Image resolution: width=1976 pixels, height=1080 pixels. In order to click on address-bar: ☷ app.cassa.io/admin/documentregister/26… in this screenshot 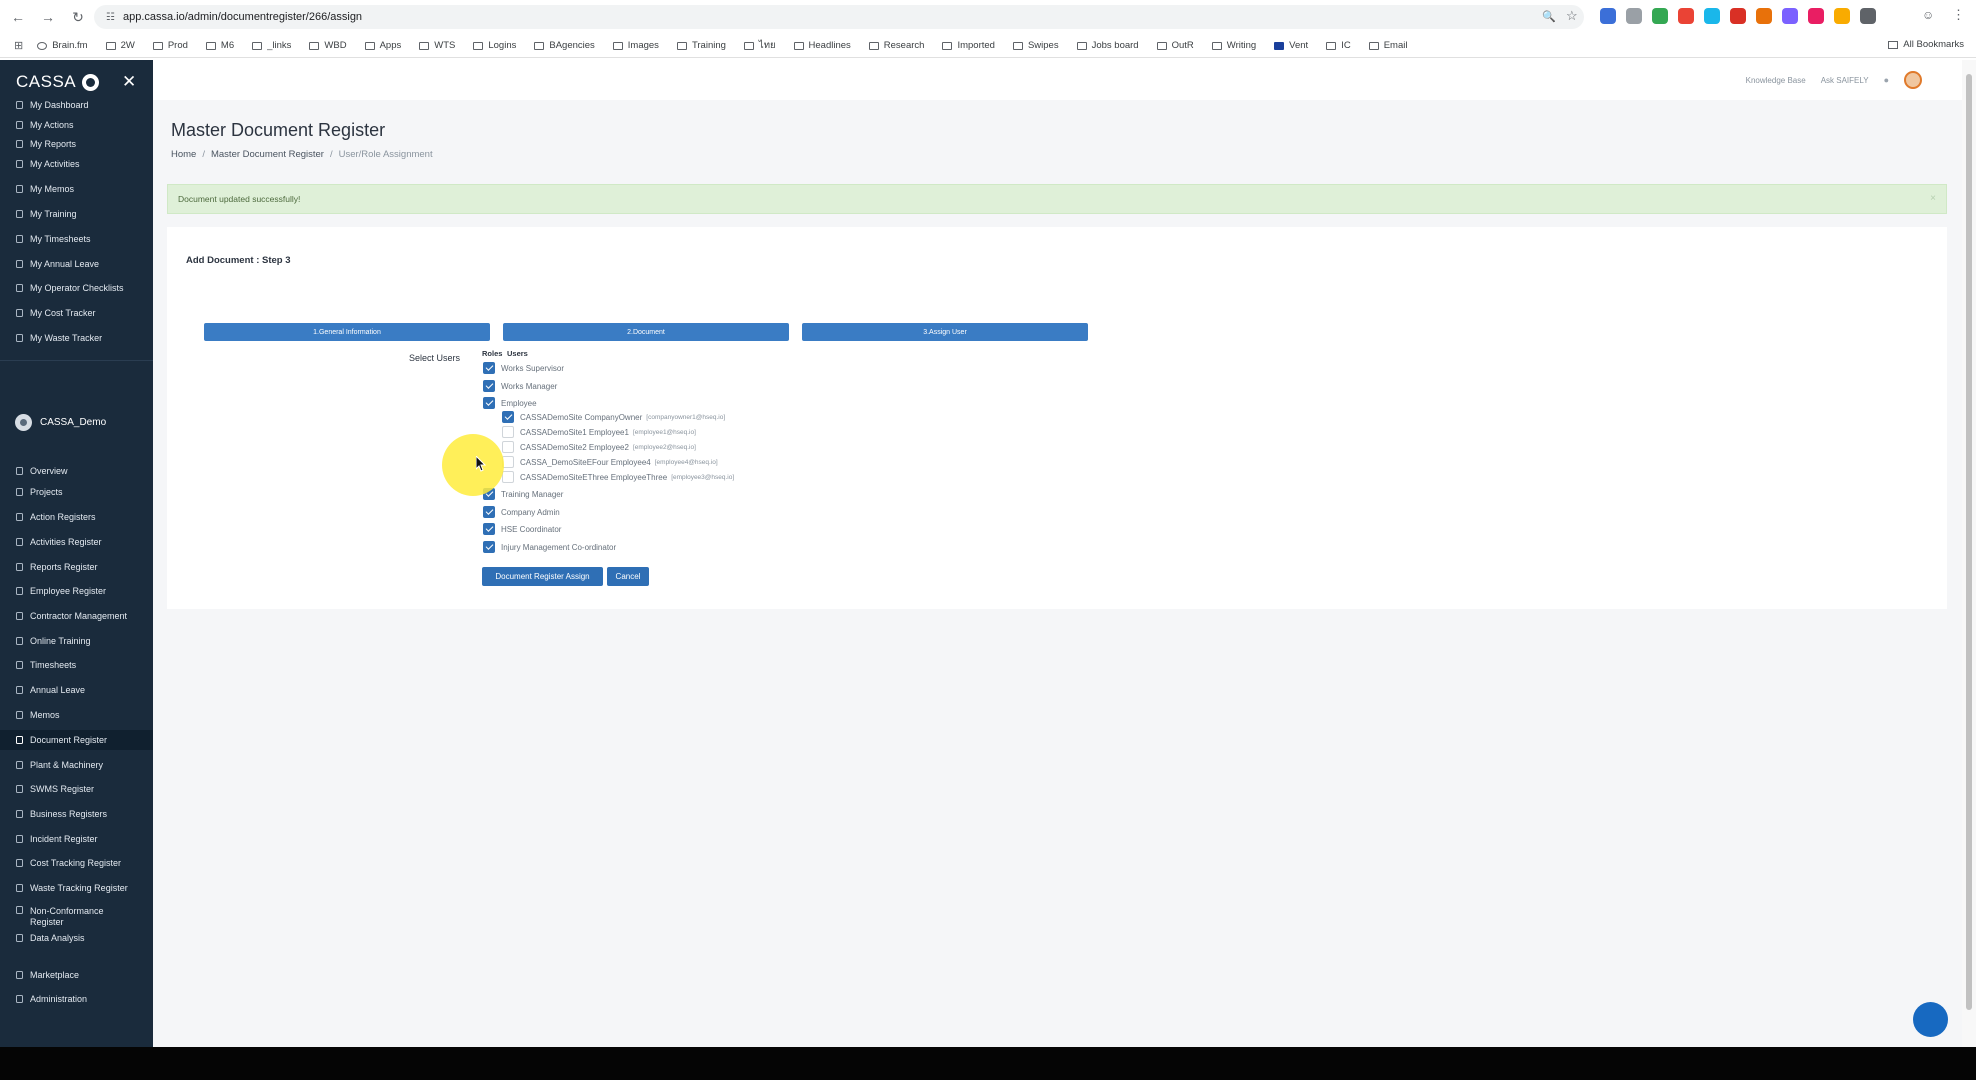, I will do `click(839, 17)`.